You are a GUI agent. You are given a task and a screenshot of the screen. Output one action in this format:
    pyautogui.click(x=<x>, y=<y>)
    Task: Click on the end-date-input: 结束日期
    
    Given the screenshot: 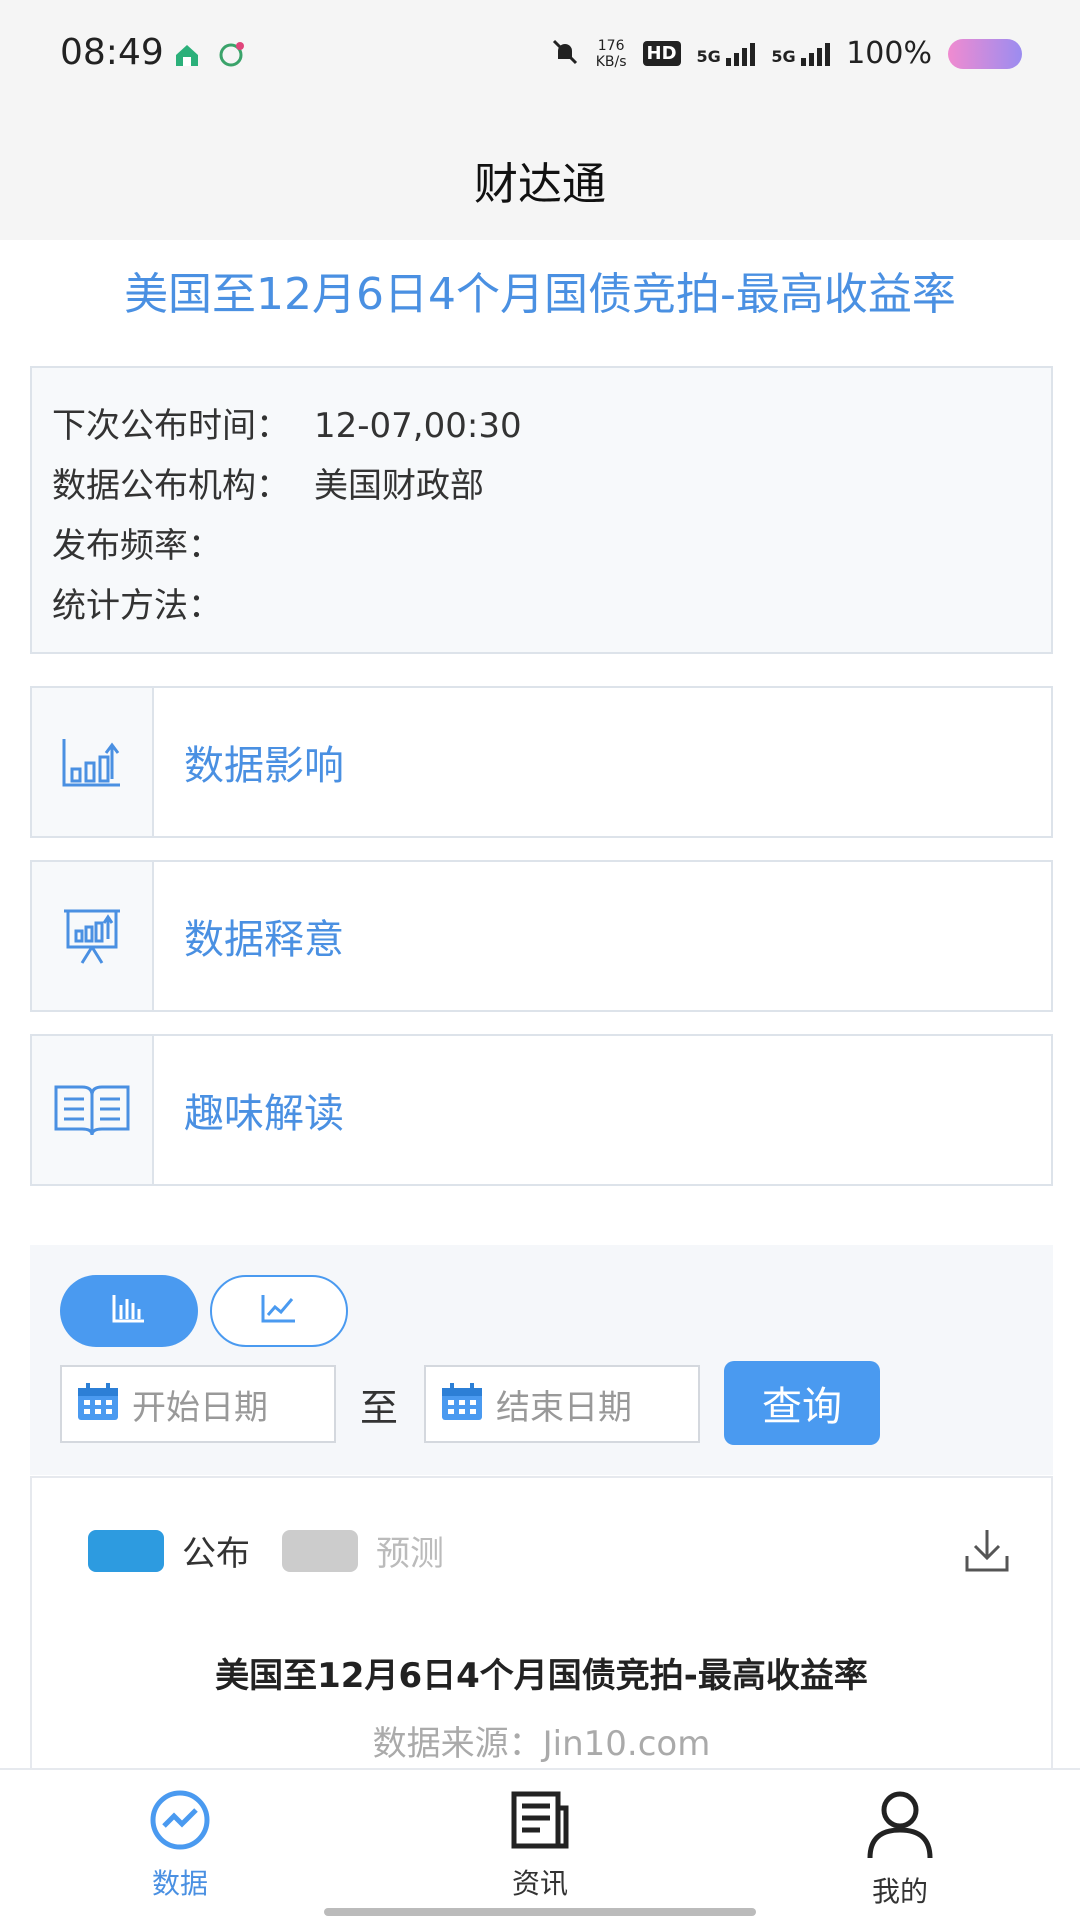 What is the action you would take?
    pyautogui.click(x=562, y=1404)
    